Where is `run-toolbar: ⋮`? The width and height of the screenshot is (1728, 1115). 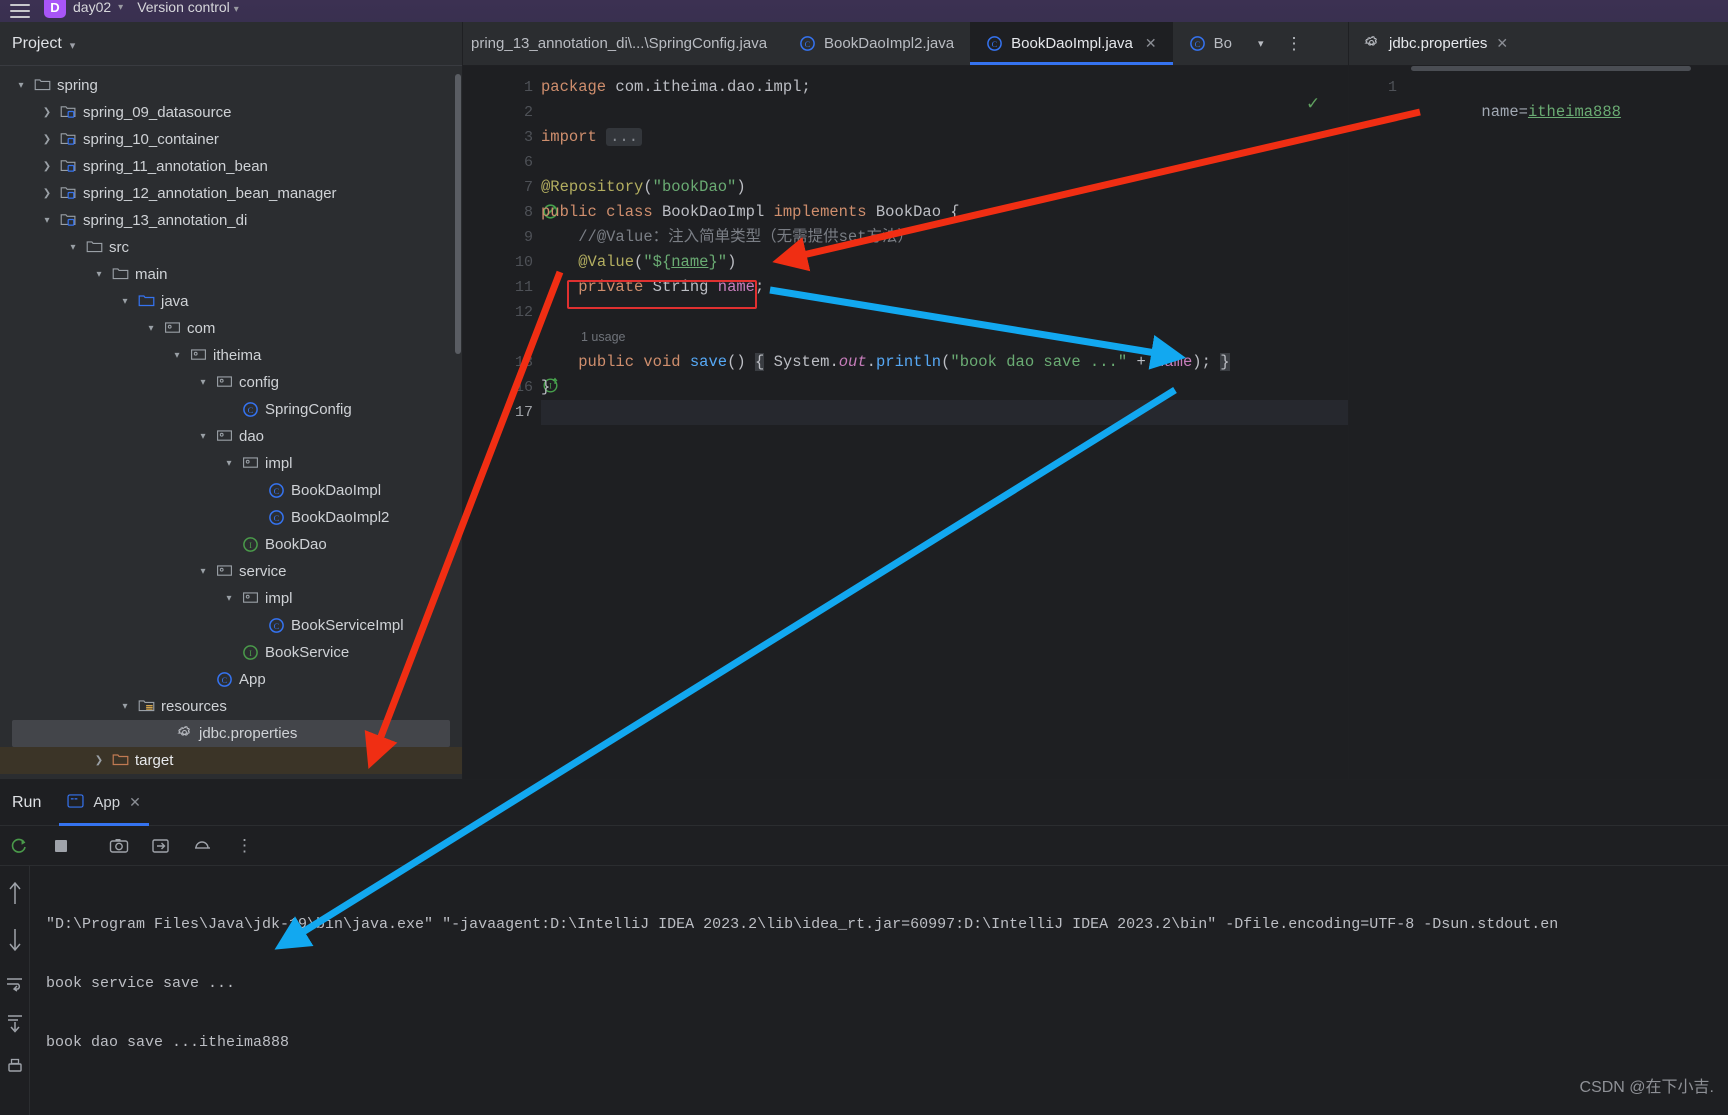
run-toolbar: ⋮ is located at coordinates (864, 846).